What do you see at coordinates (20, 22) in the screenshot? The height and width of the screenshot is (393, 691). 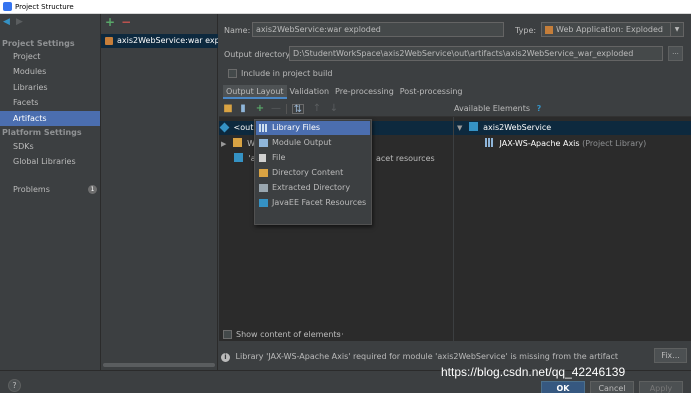 I see `forward-arrow-icon: ▶` at bounding box center [20, 22].